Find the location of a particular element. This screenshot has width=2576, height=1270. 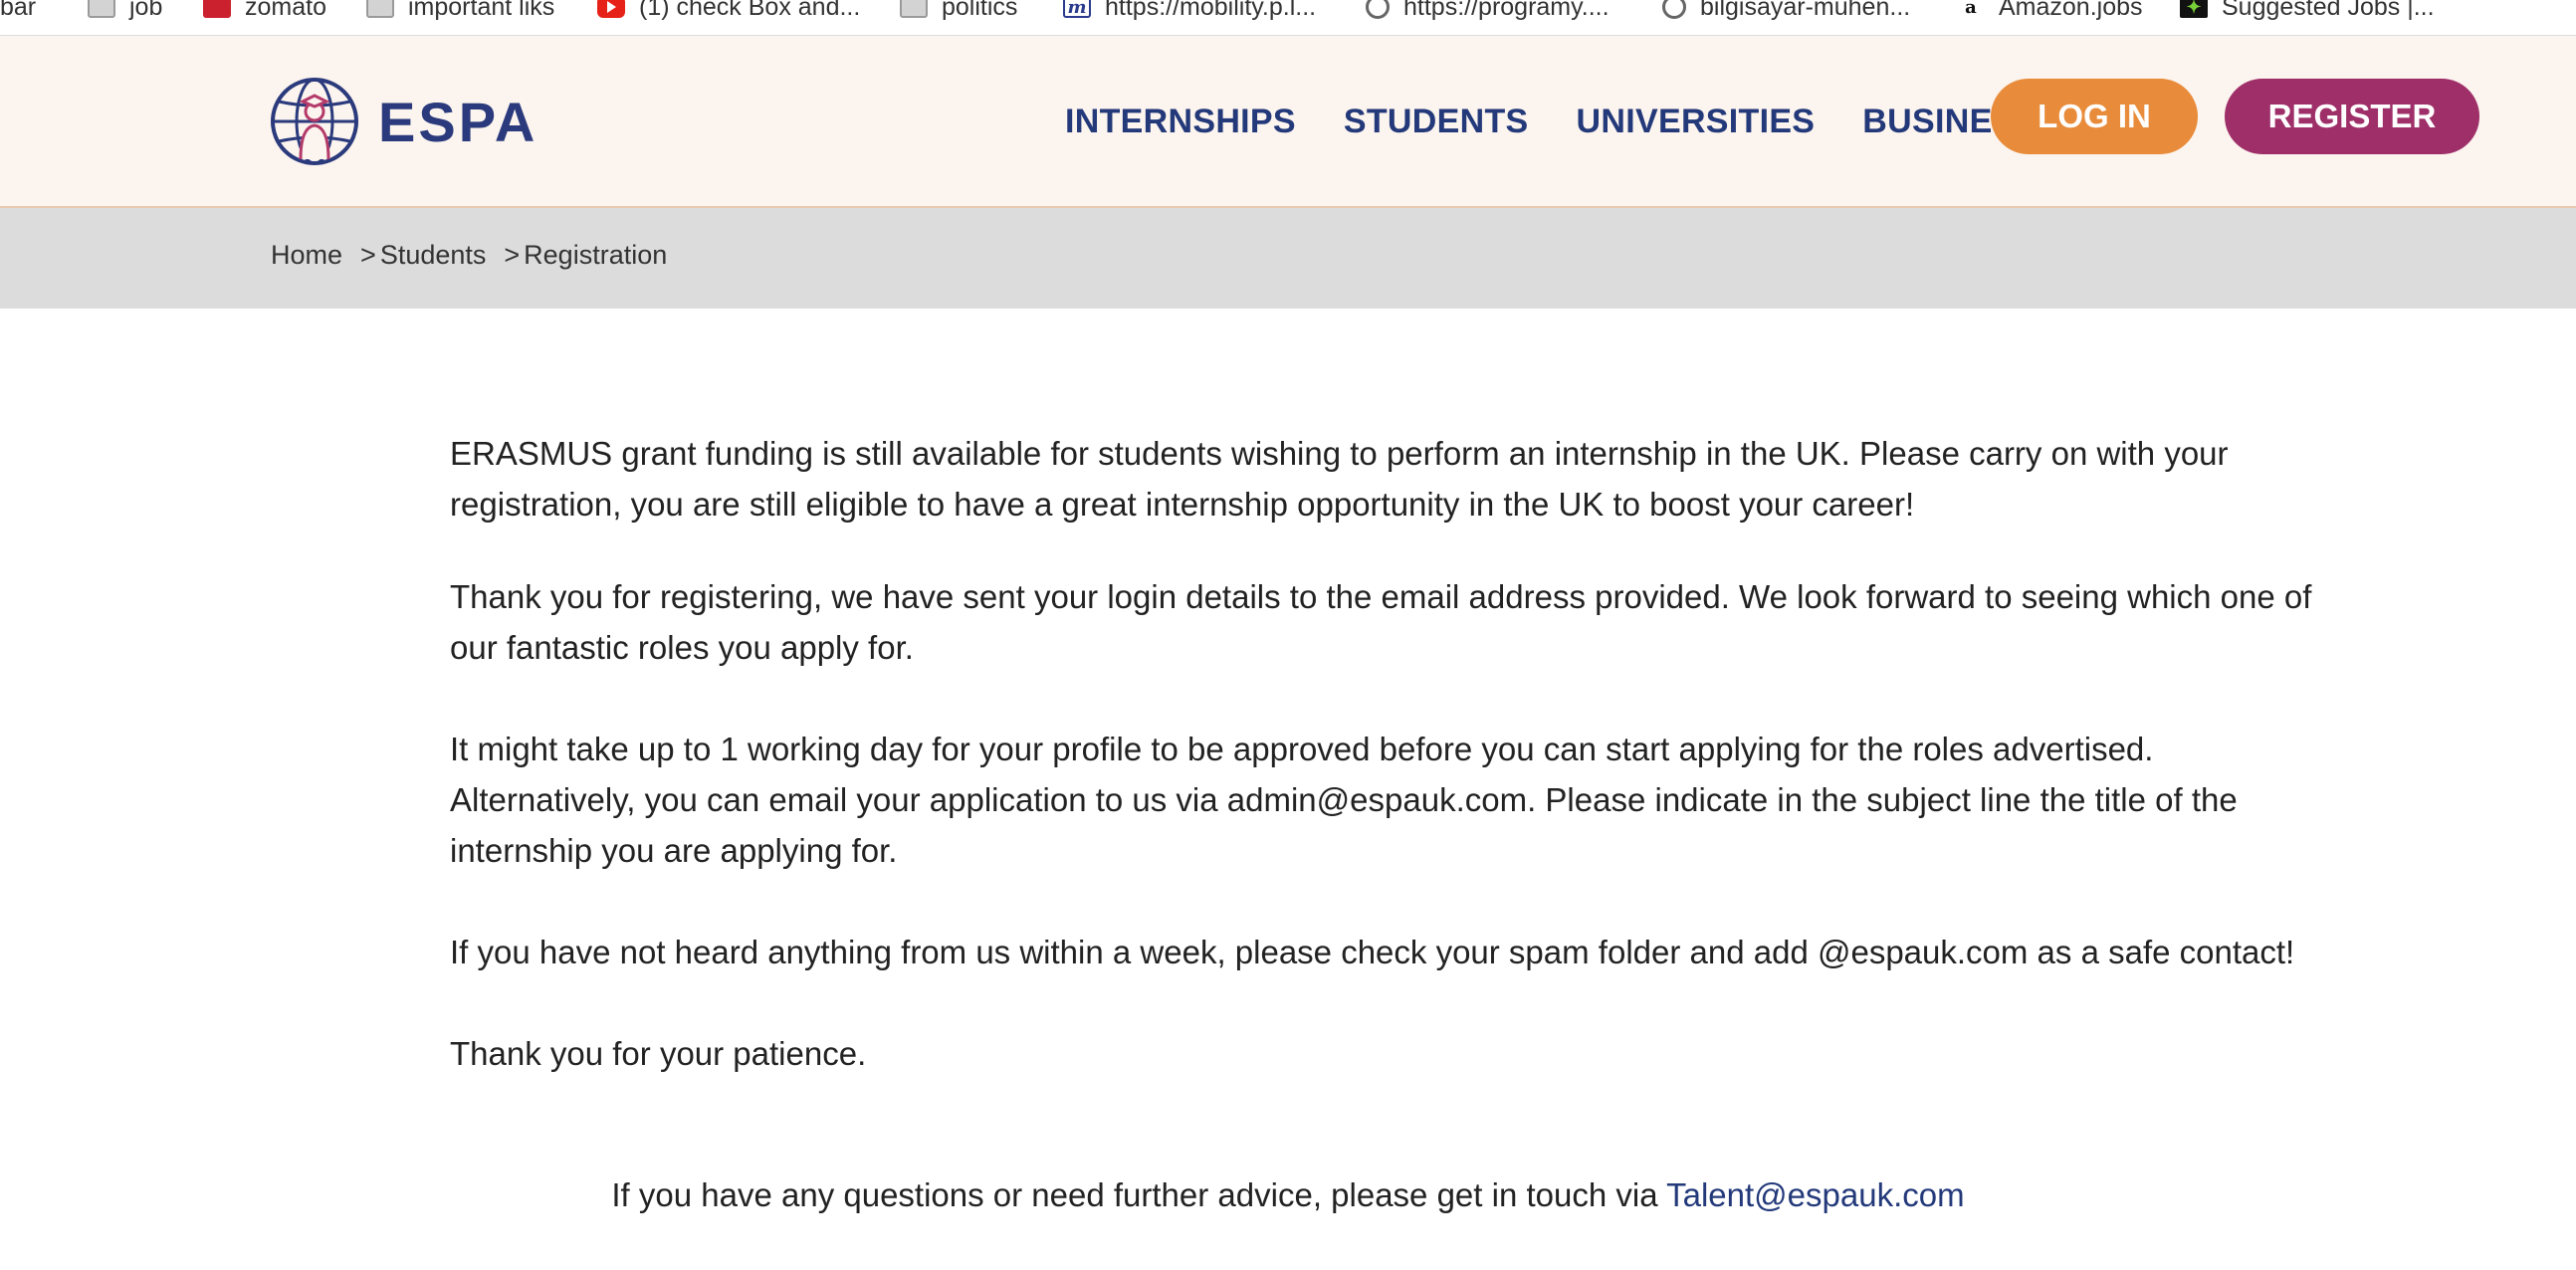

espa-logo: ESPA is located at coordinates (403, 121).